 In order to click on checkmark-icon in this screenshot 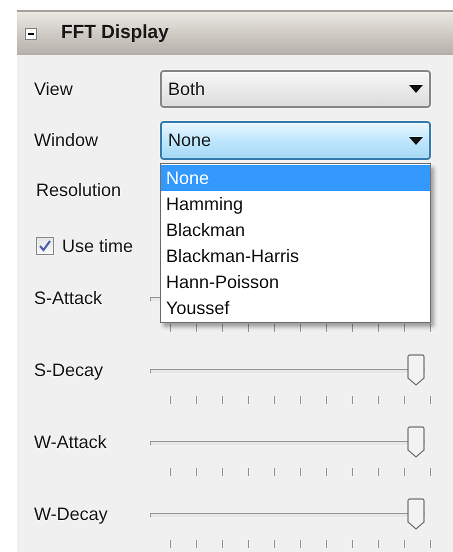, I will do `click(45, 246)`.